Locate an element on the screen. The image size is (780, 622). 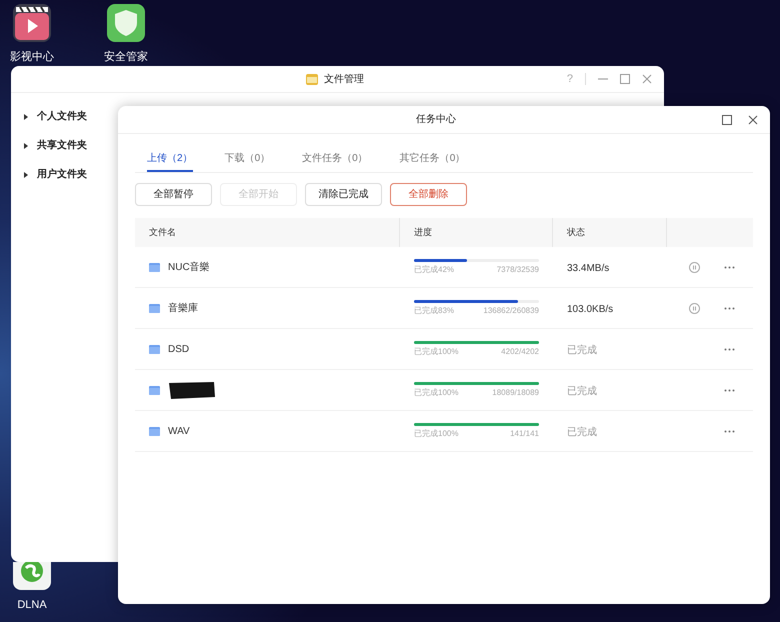
dlna-icon is located at coordinates (32, 576).